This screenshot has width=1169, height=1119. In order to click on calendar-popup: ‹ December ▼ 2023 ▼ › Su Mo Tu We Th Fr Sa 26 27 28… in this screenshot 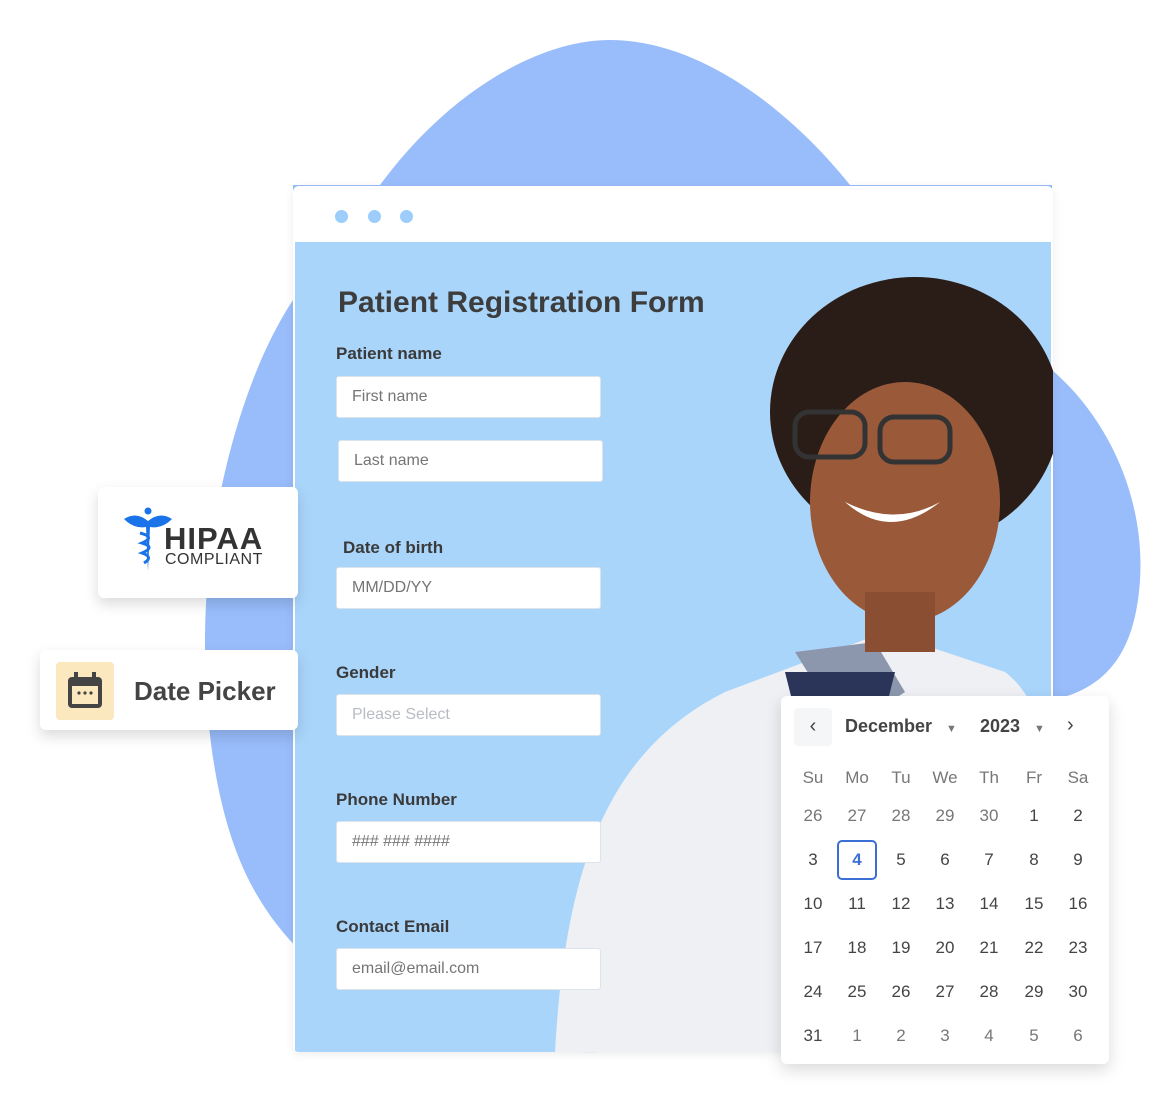, I will do `click(945, 880)`.